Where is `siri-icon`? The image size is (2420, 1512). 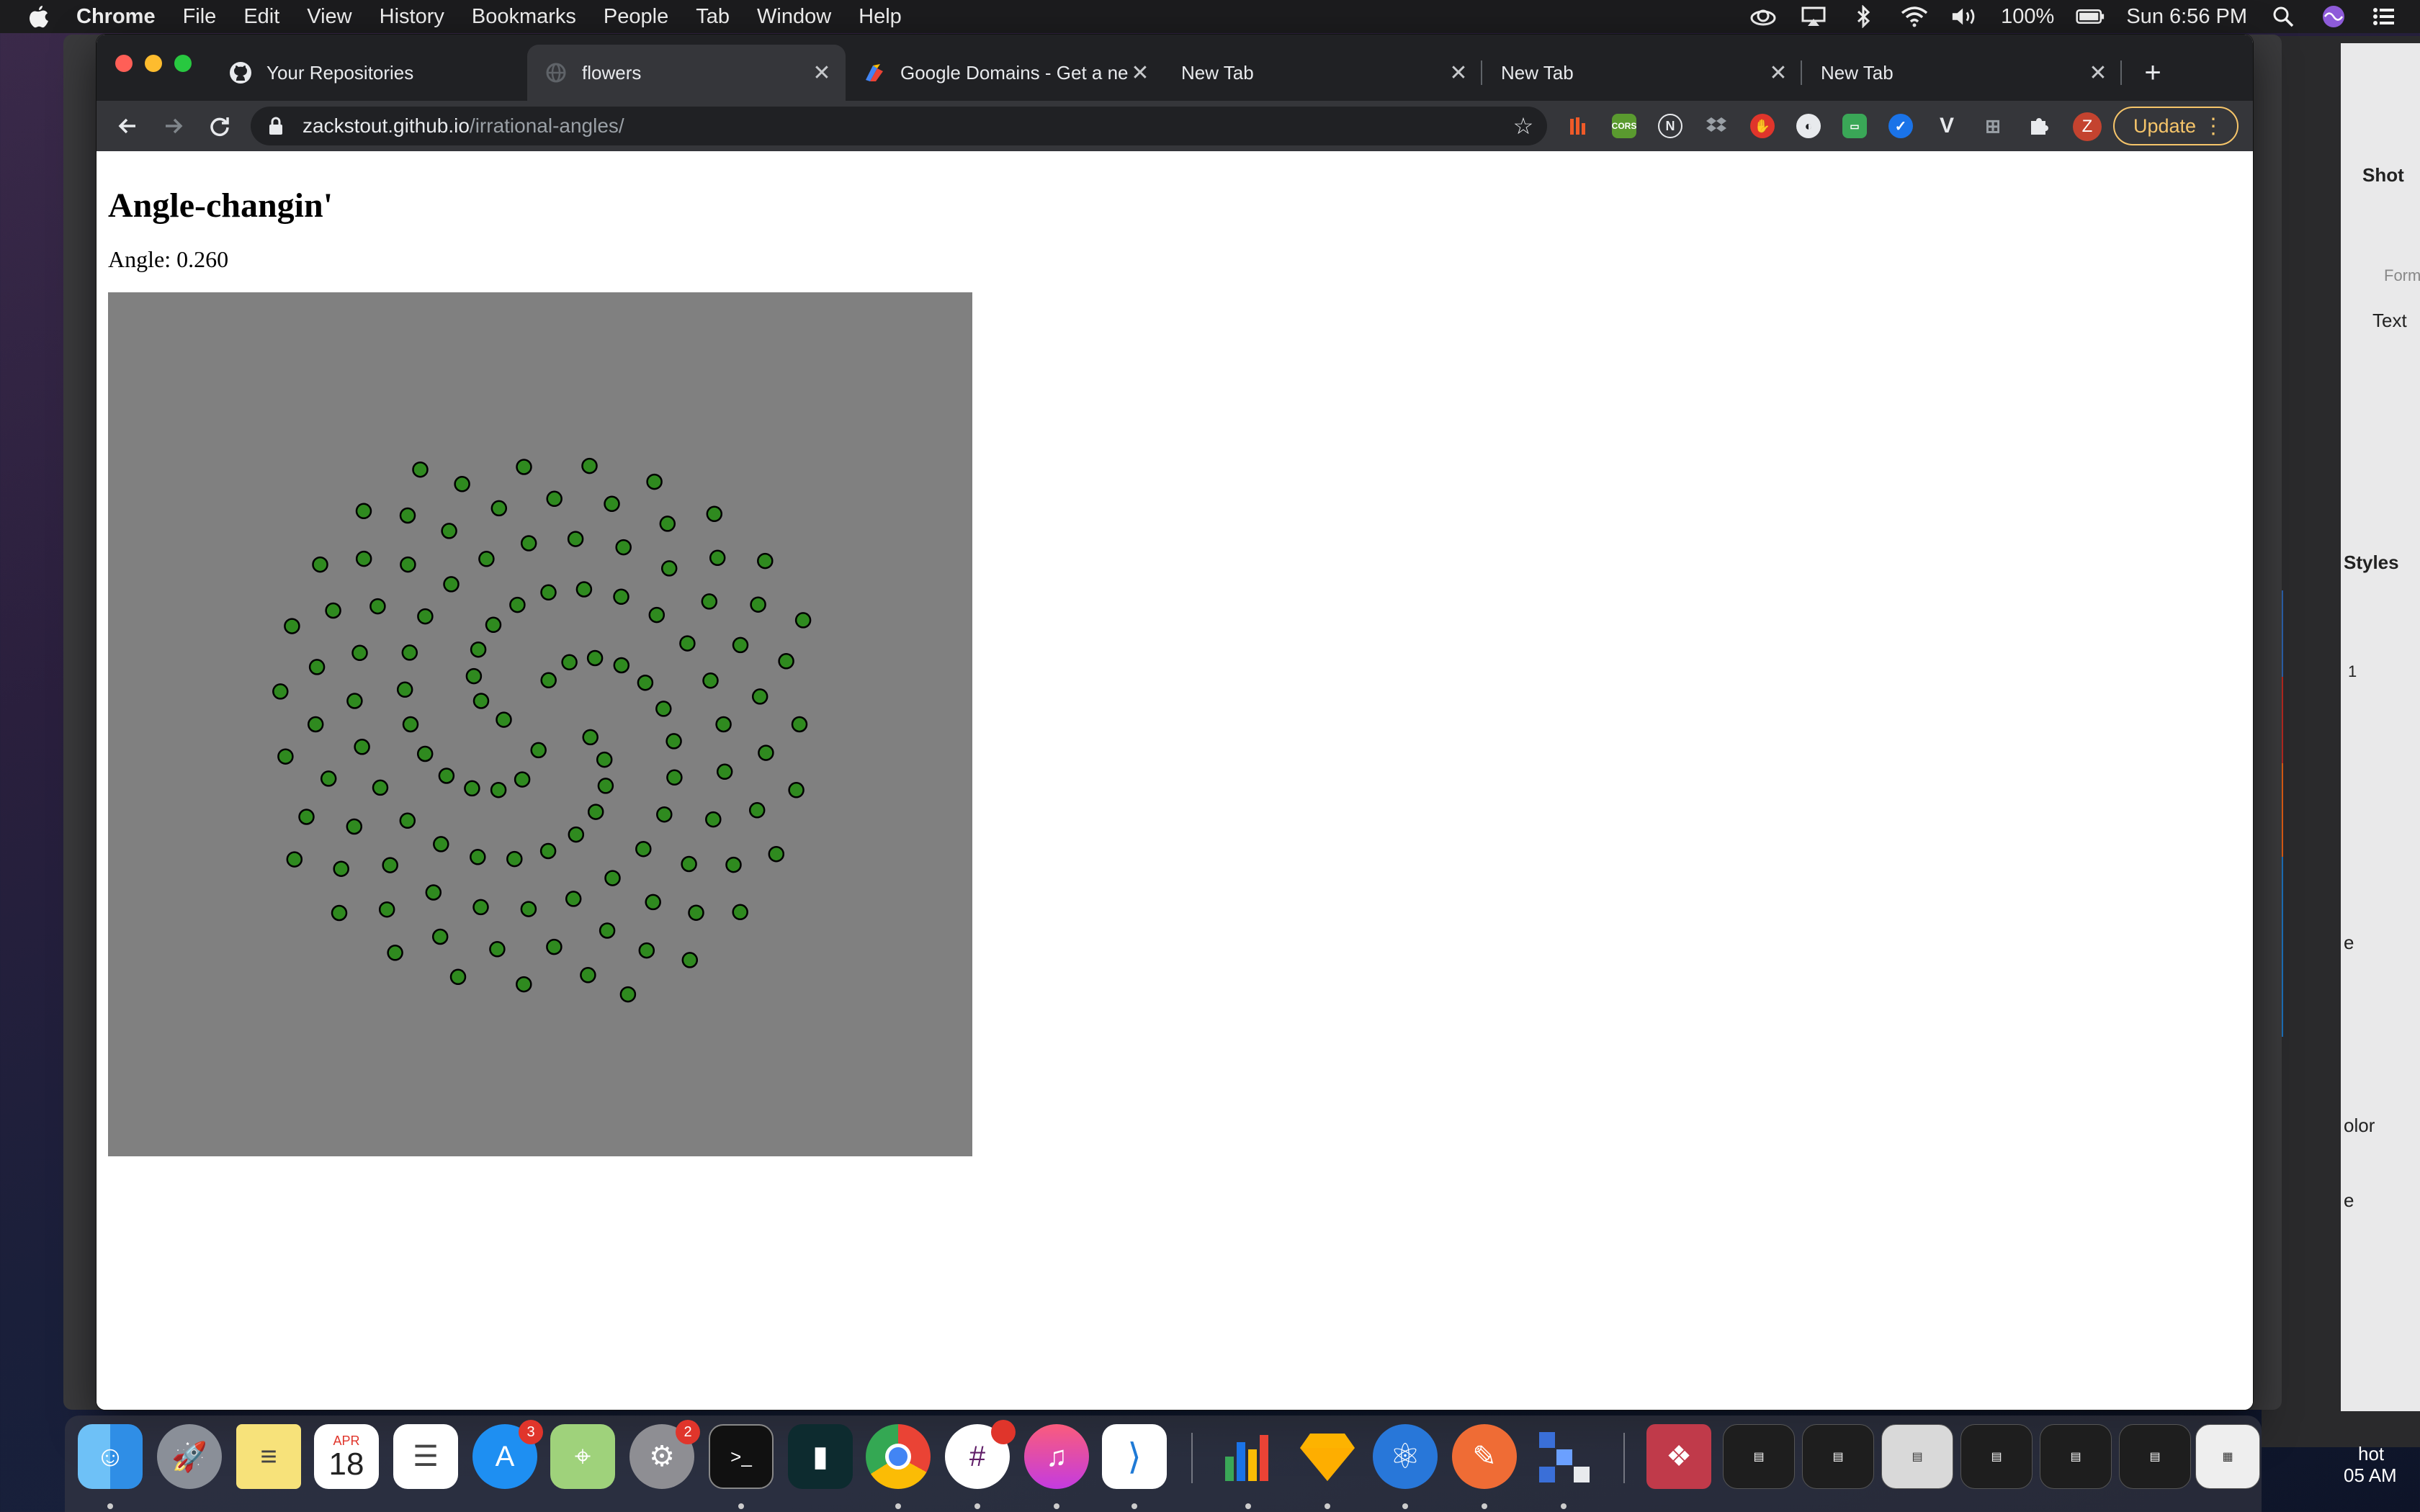
siri-icon is located at coordinates (2333, 16).